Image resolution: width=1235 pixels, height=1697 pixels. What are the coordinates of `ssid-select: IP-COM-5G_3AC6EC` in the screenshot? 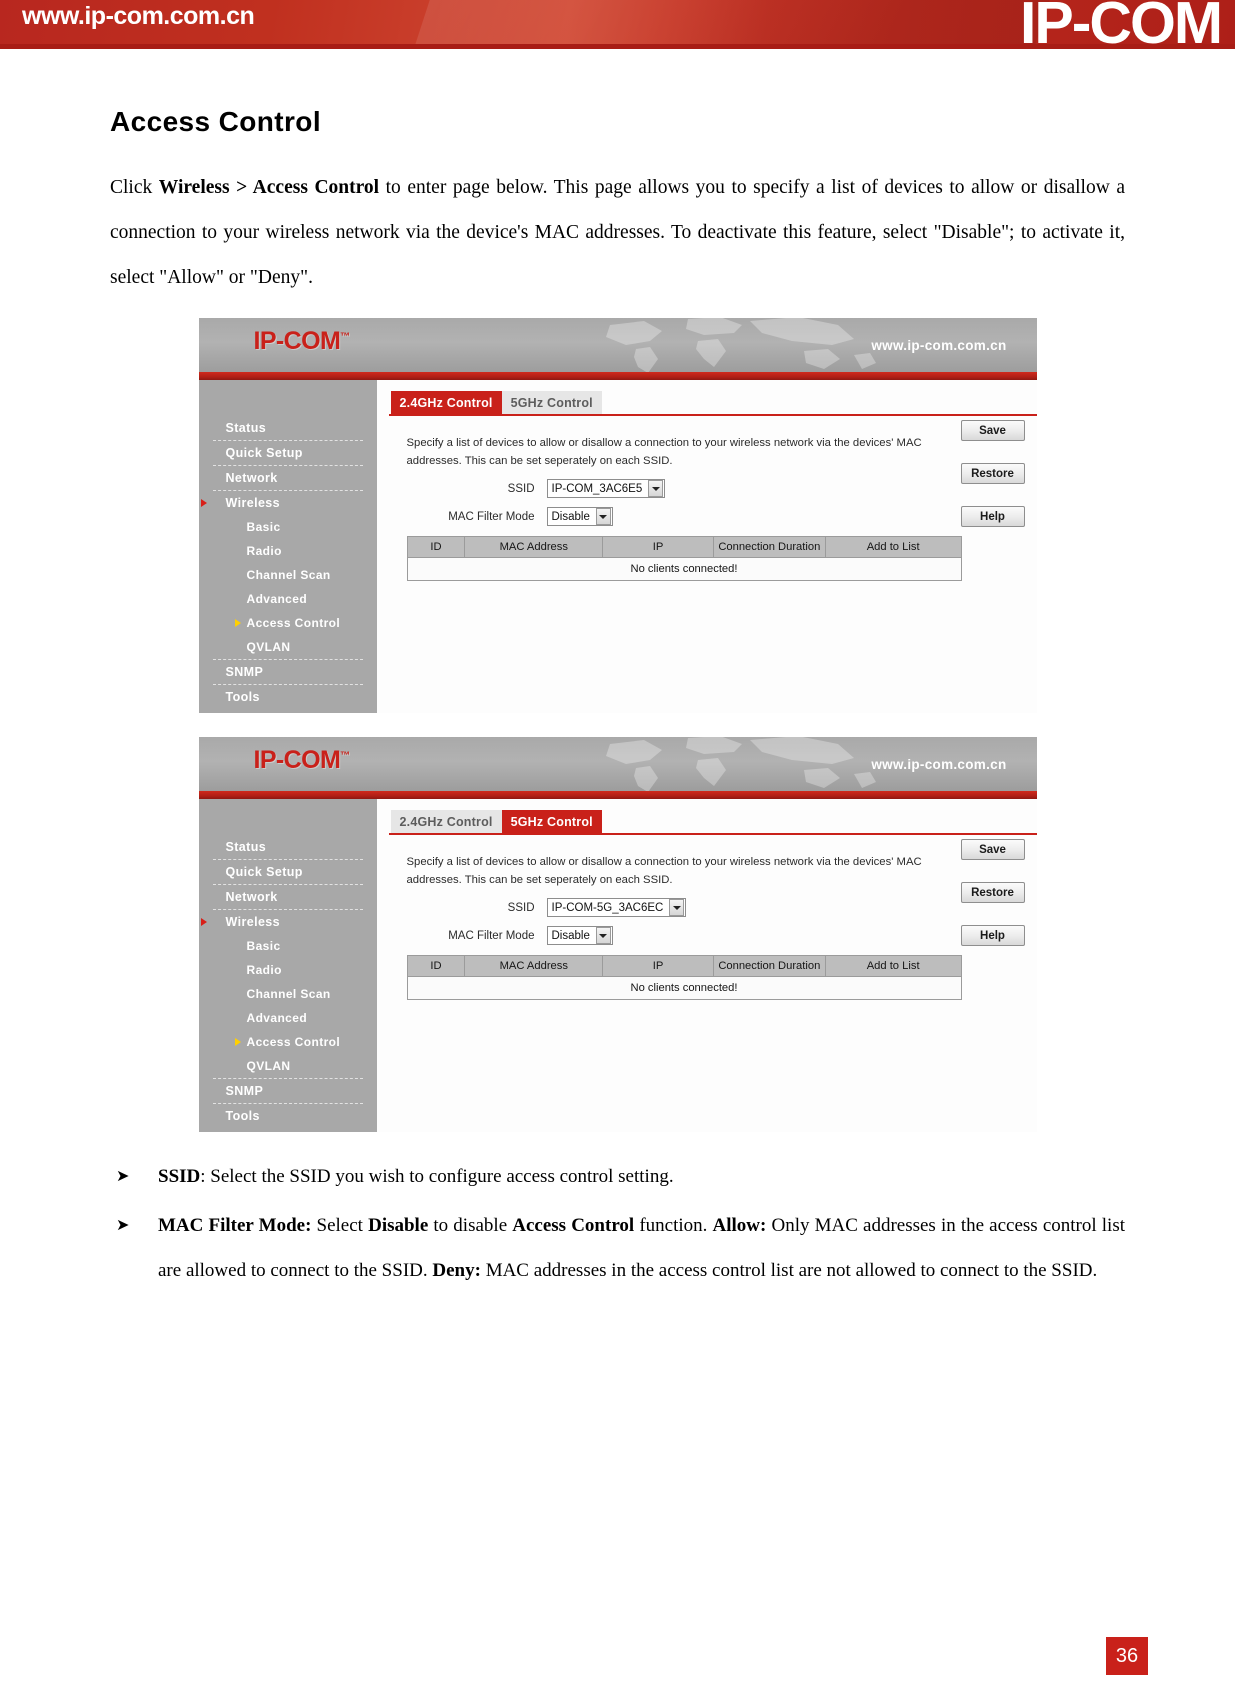 It's located at (616, 907).